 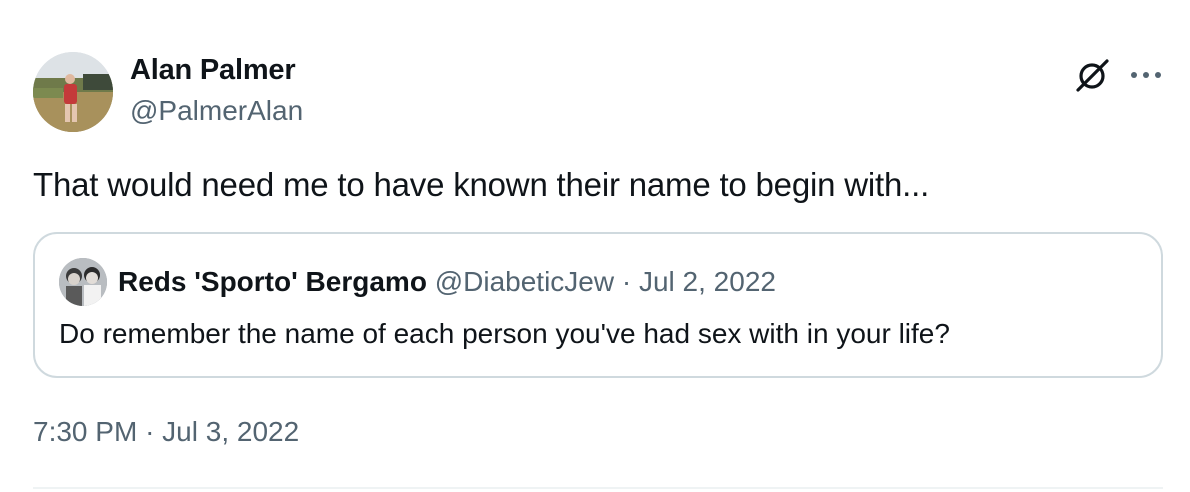 I want to click on quoted-date: Jul 2, 2022, so click(x=707, y=281).